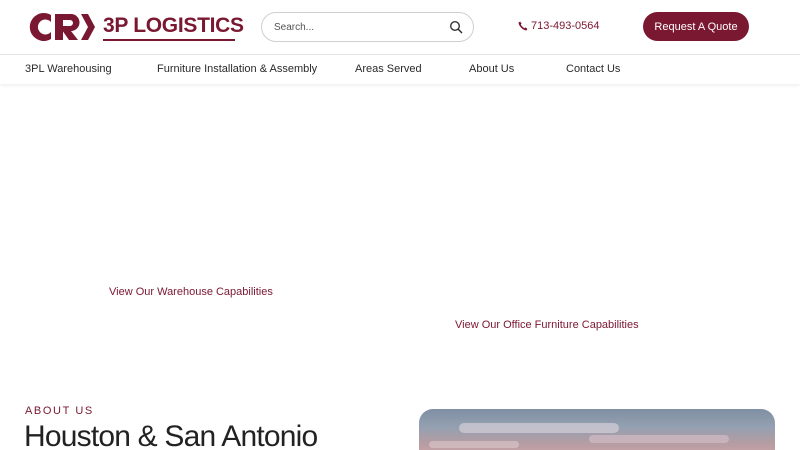 This screenshot has height=450, width=800. Describe the element at coordinates (547, 325) in the screenshot. I see `office-furniture-capabilities-link: View Our Office Furniture Capabilities` at that location.